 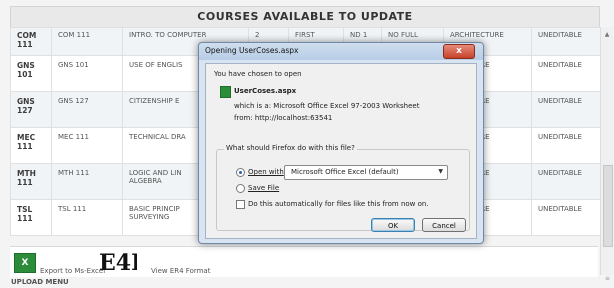 I want to click on save-file-text: Save File, so click(x=264, y=188).